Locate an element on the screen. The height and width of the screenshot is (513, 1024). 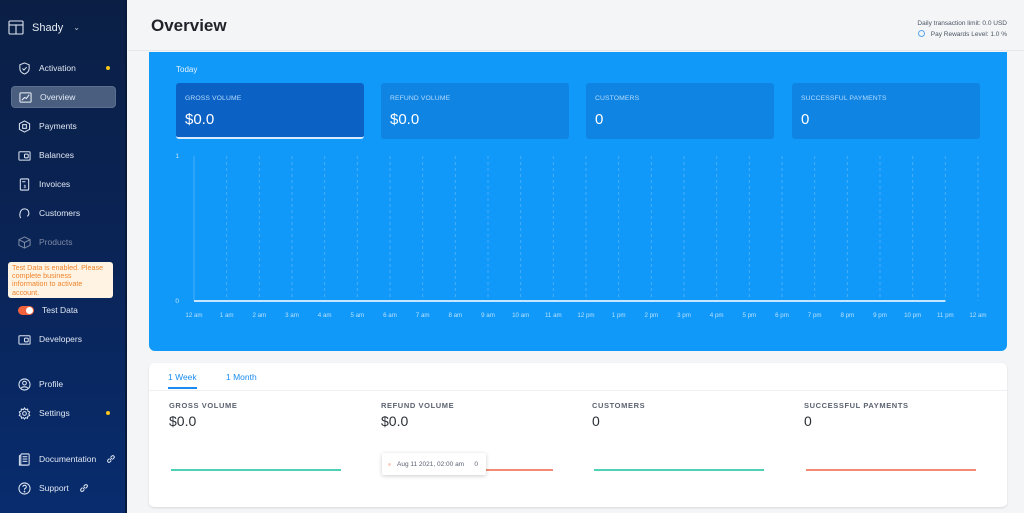
box-icon is located at coordinates (24, 242).